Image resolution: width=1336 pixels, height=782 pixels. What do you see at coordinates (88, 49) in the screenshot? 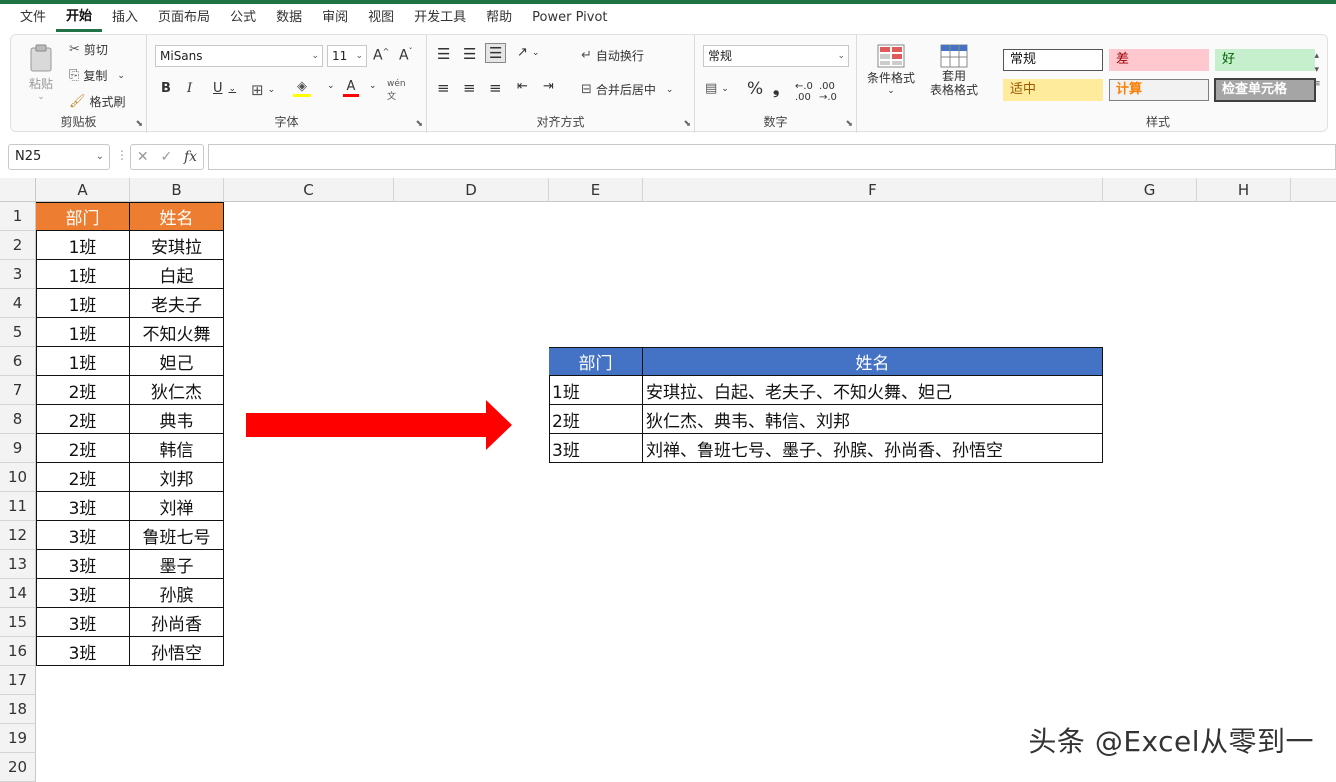
I see `cut-button: ✂ 剪切` at bounding box center [88, 49].